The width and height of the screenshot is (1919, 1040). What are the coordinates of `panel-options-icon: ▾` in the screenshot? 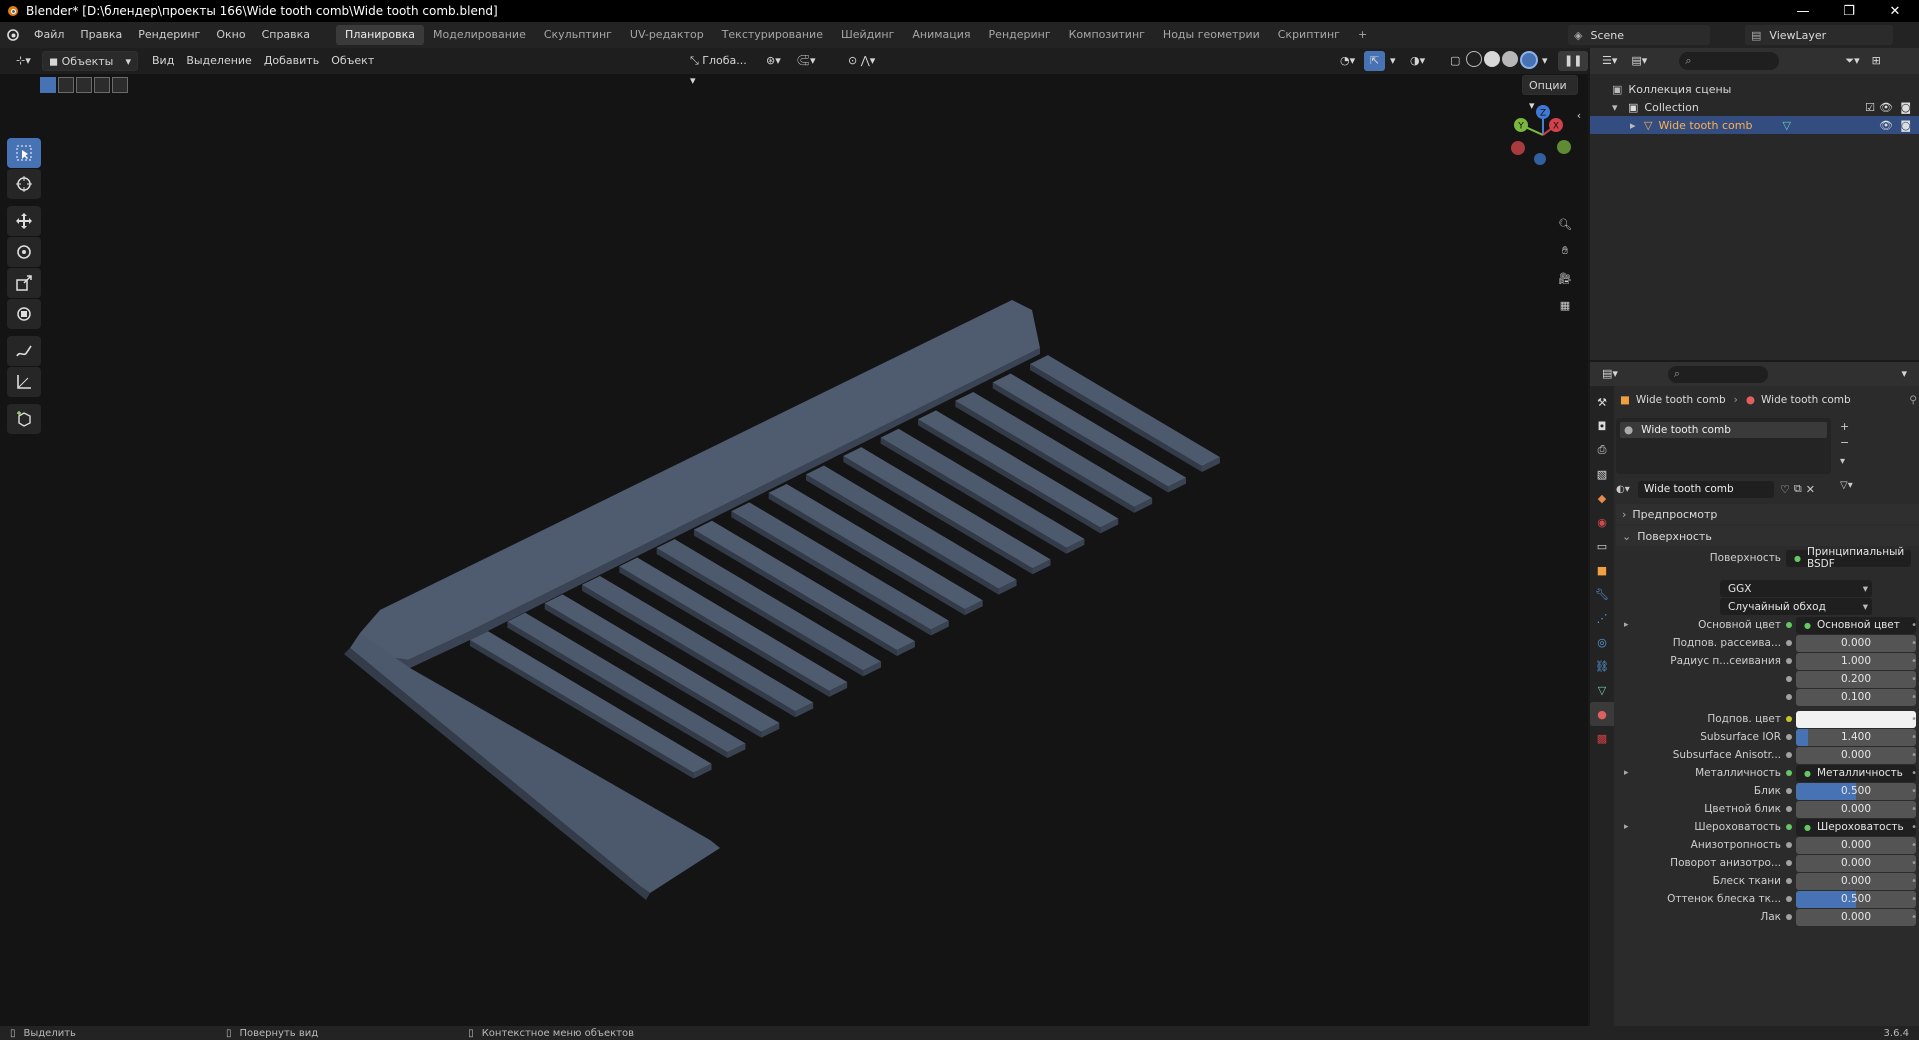 It's located at (1904, 374).